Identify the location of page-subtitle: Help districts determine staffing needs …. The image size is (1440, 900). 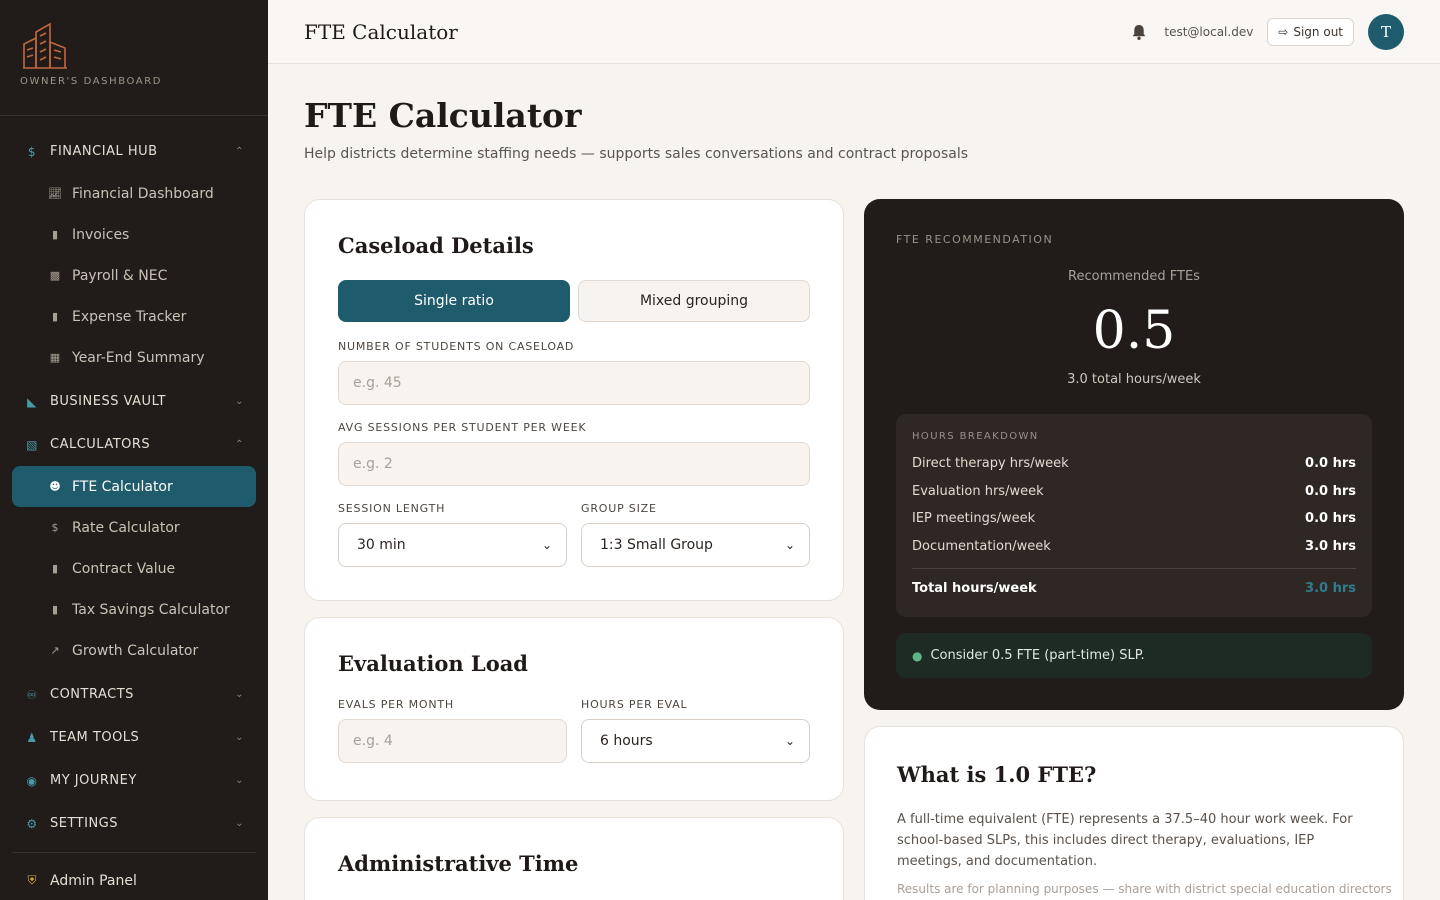
(636, 154).